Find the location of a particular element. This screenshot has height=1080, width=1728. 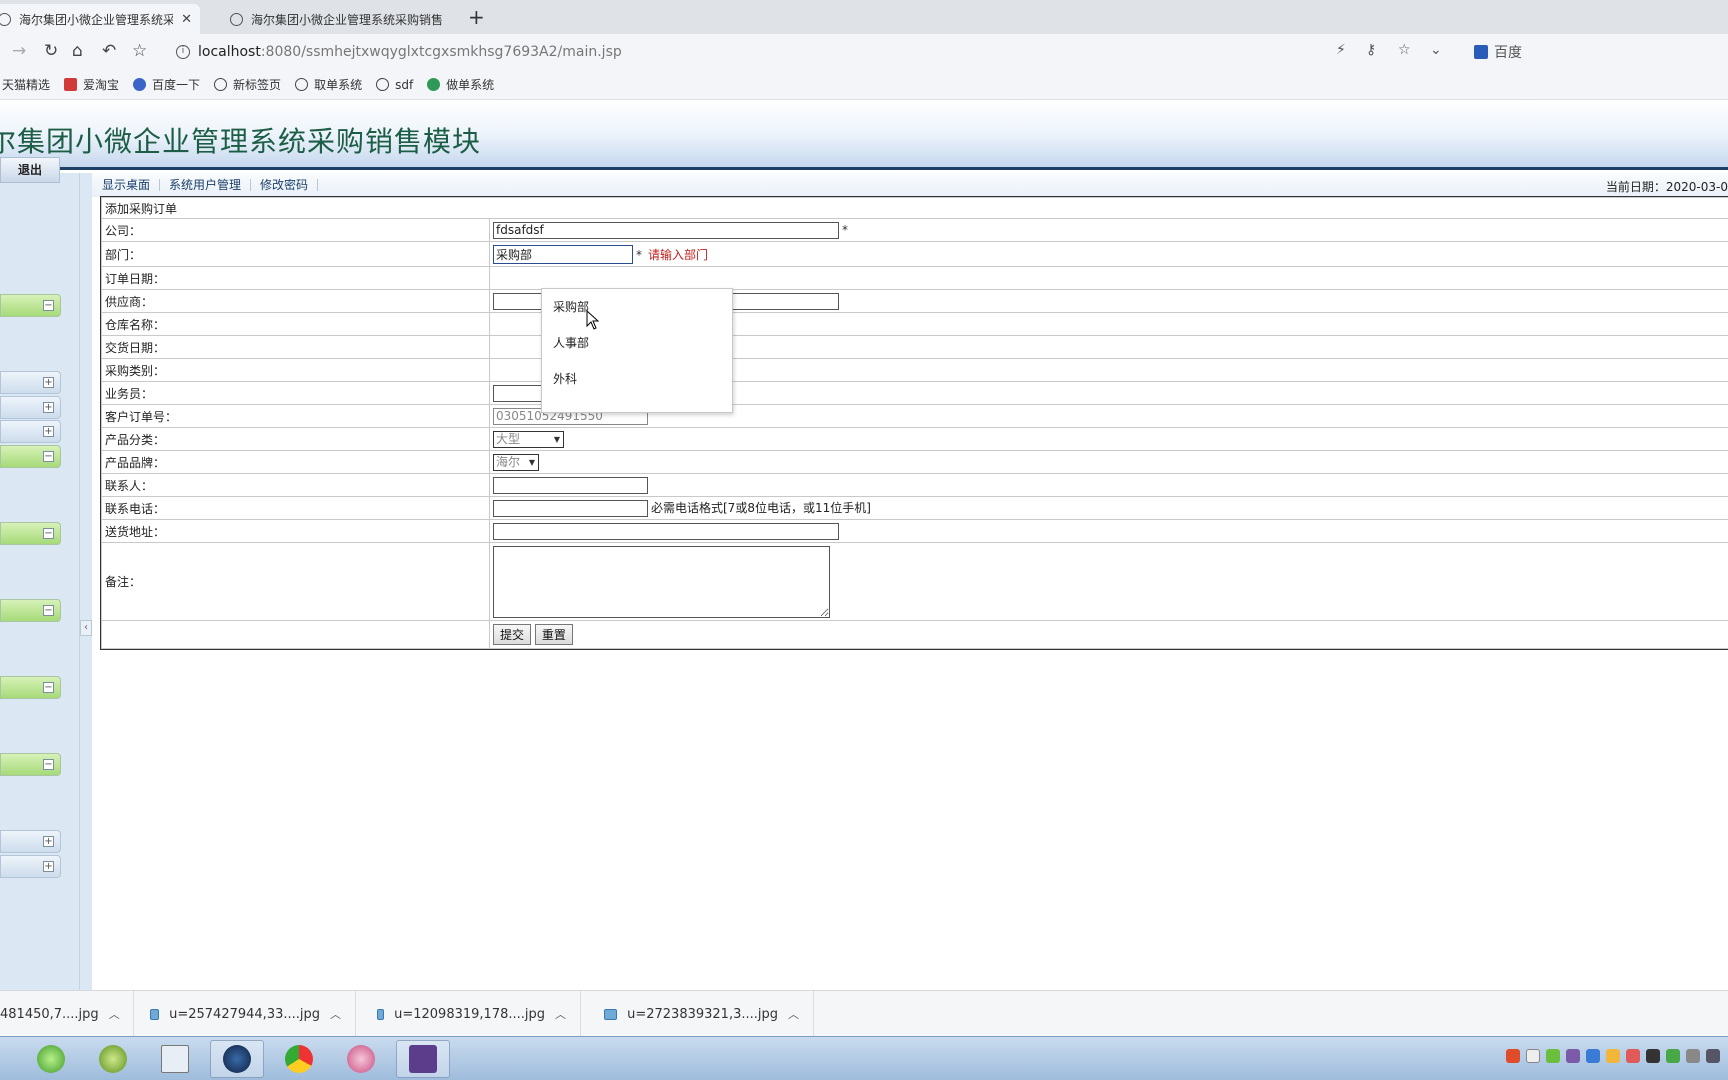

dept-option: 采购部 is located at coordinates (637, 307).